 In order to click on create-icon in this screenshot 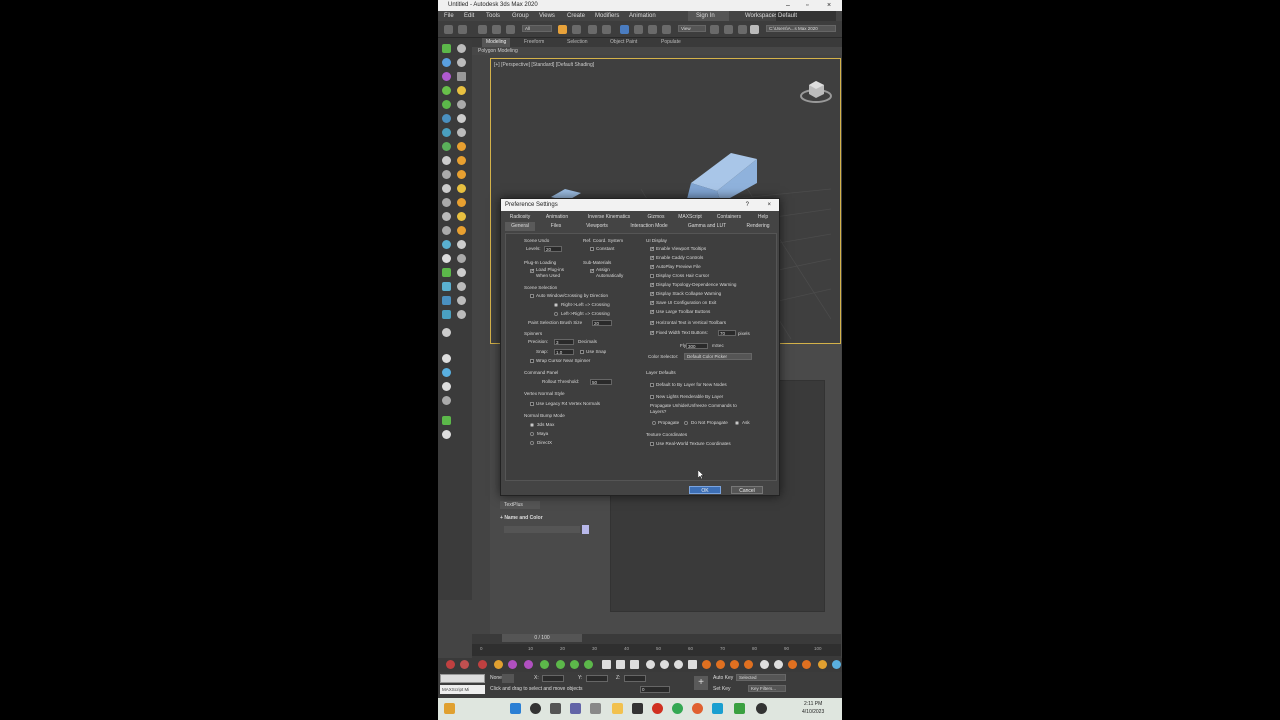, I will do `click(446, 48)`.